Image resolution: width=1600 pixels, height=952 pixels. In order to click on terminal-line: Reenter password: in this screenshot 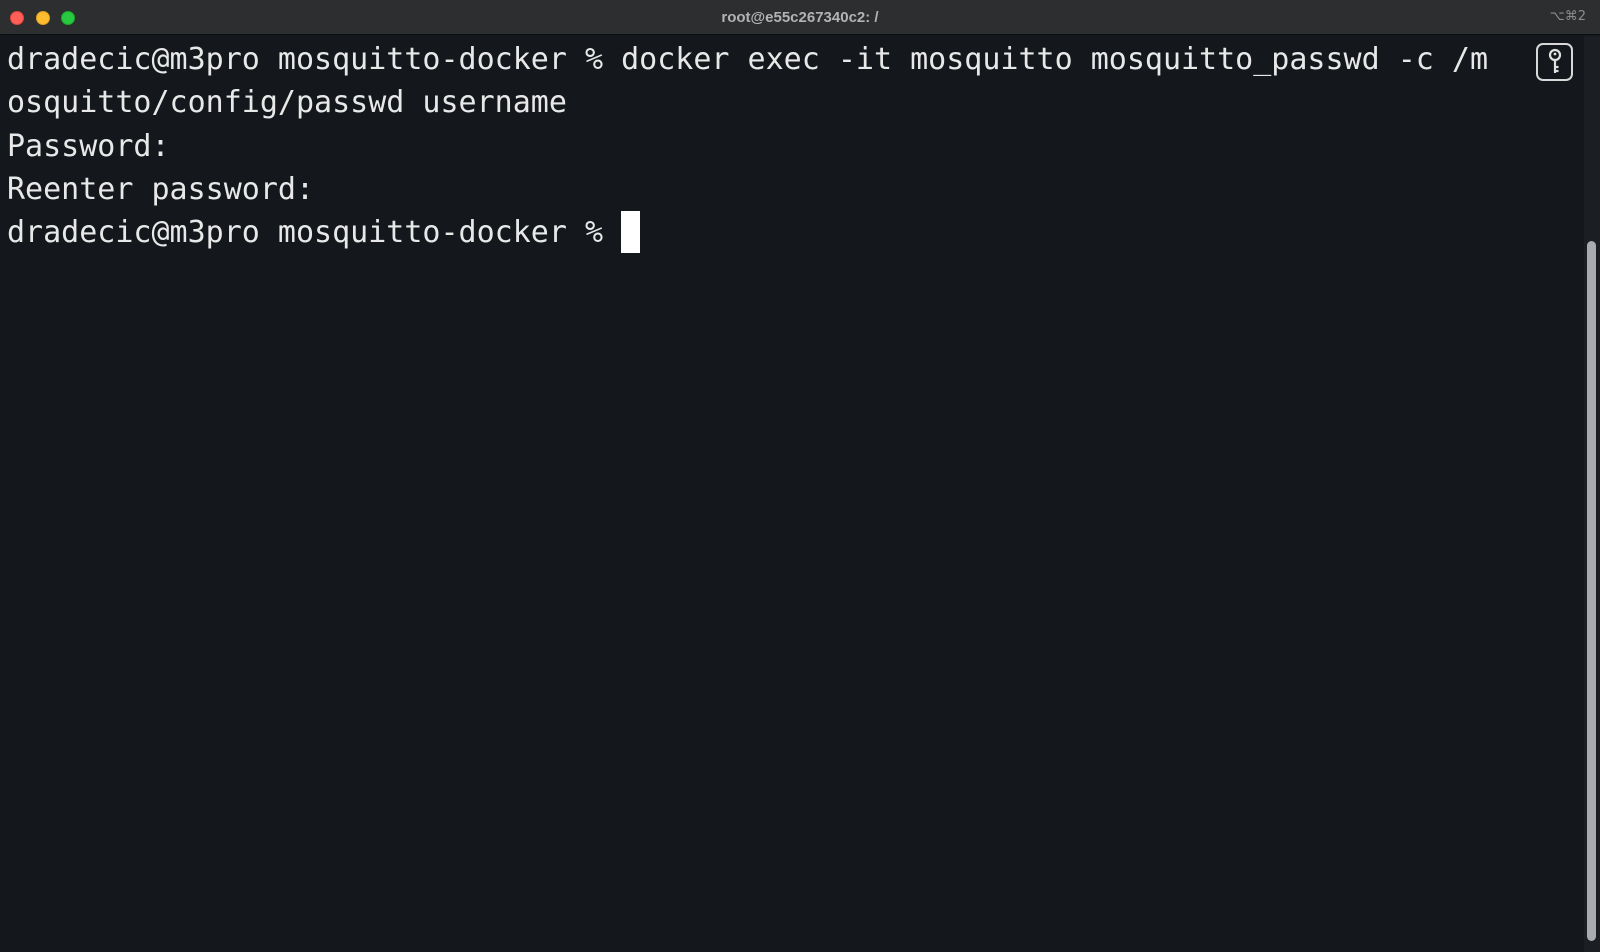, I will do `click(161, 189)`.